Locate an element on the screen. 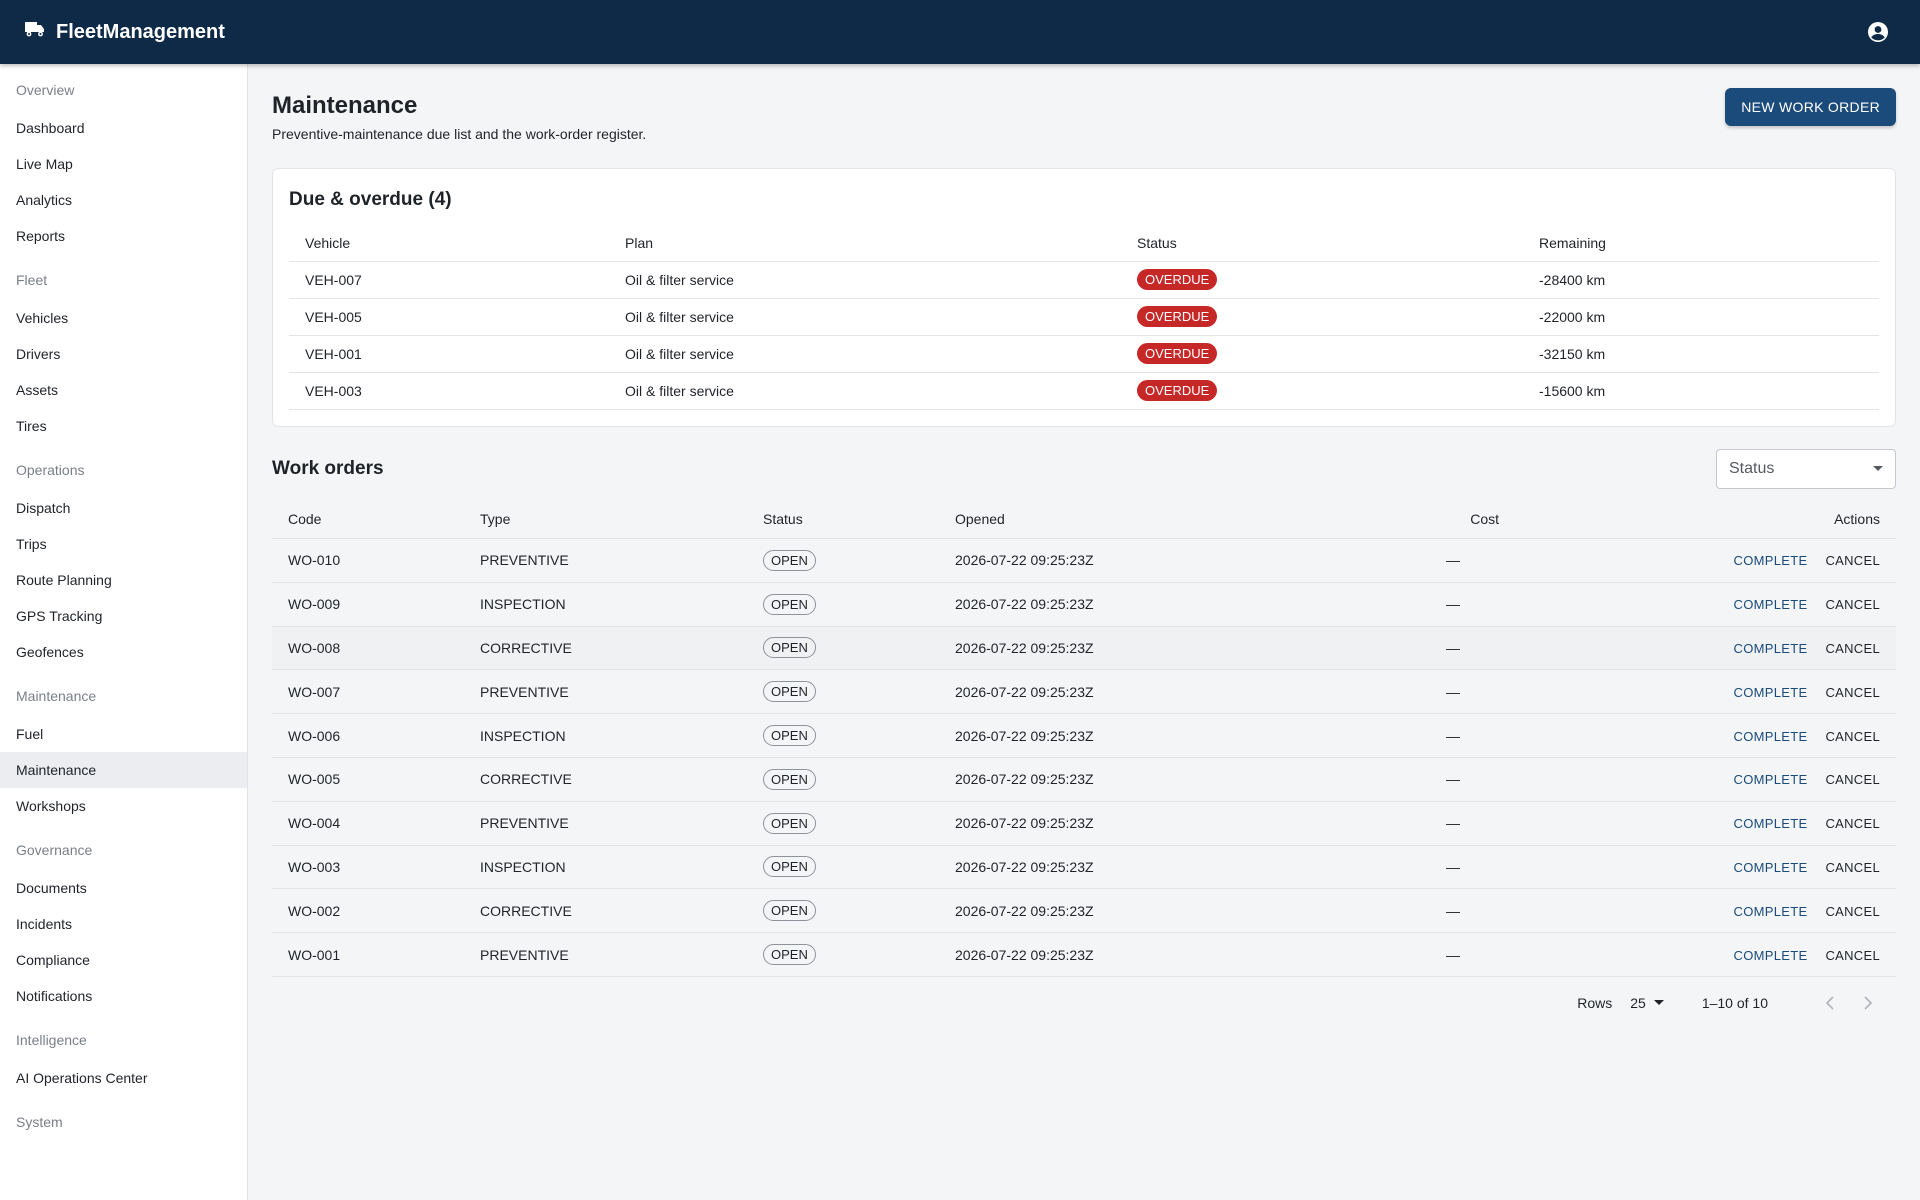  chevron-right-icon is located at coordinates (1868, 1003).